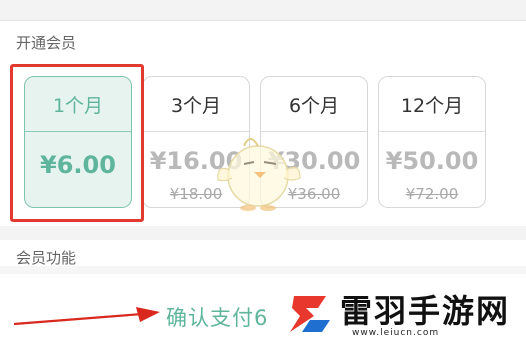 This screenshot has height=346, width=526. What do you see at coordinates (263, 270) in the screenshot?
I see `section-separator-bottom` at bounding box center [263, 270].